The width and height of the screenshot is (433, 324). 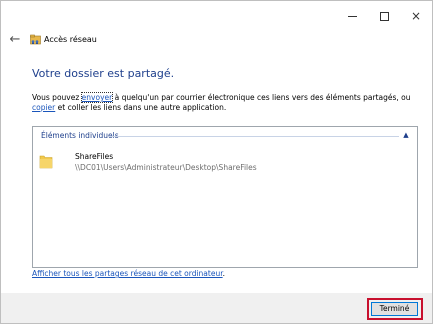 What do you see at coordinates (43, 107) in the screenshot?
I see `copy-link: copier` at bounding box center [43, 107].